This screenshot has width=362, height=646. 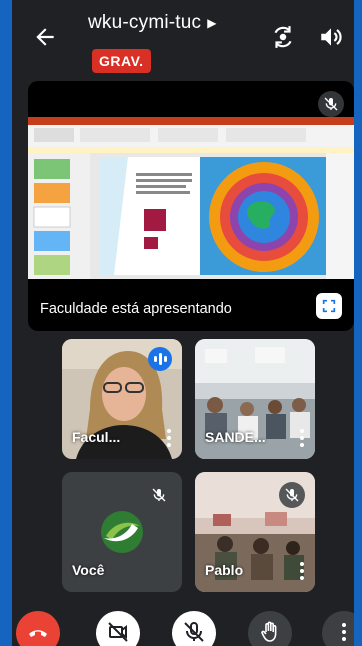 I want to click on fullscreen-icon, so click(x=329, y=306).